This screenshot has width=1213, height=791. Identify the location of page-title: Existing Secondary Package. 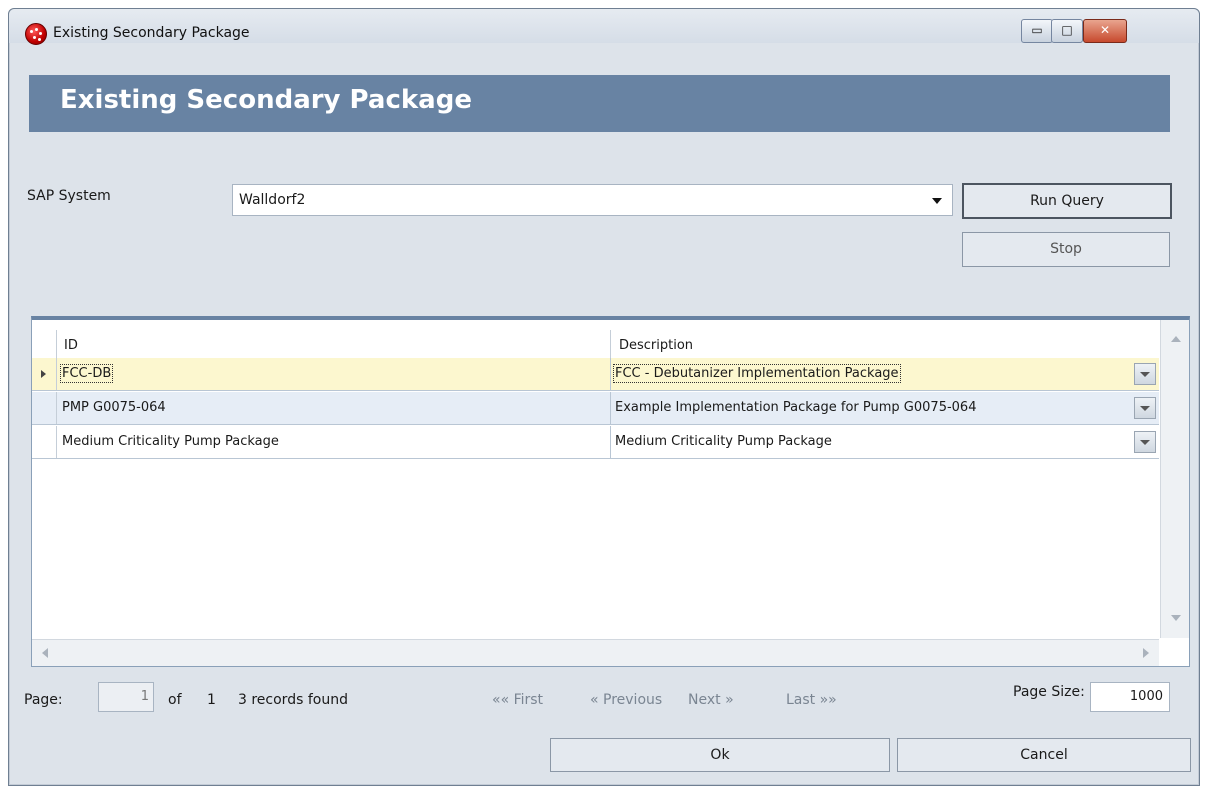
(266, 100).